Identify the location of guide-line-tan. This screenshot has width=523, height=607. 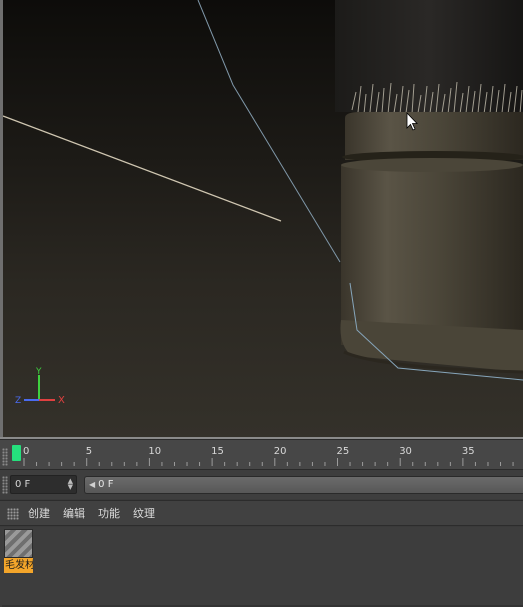
(142, 168).